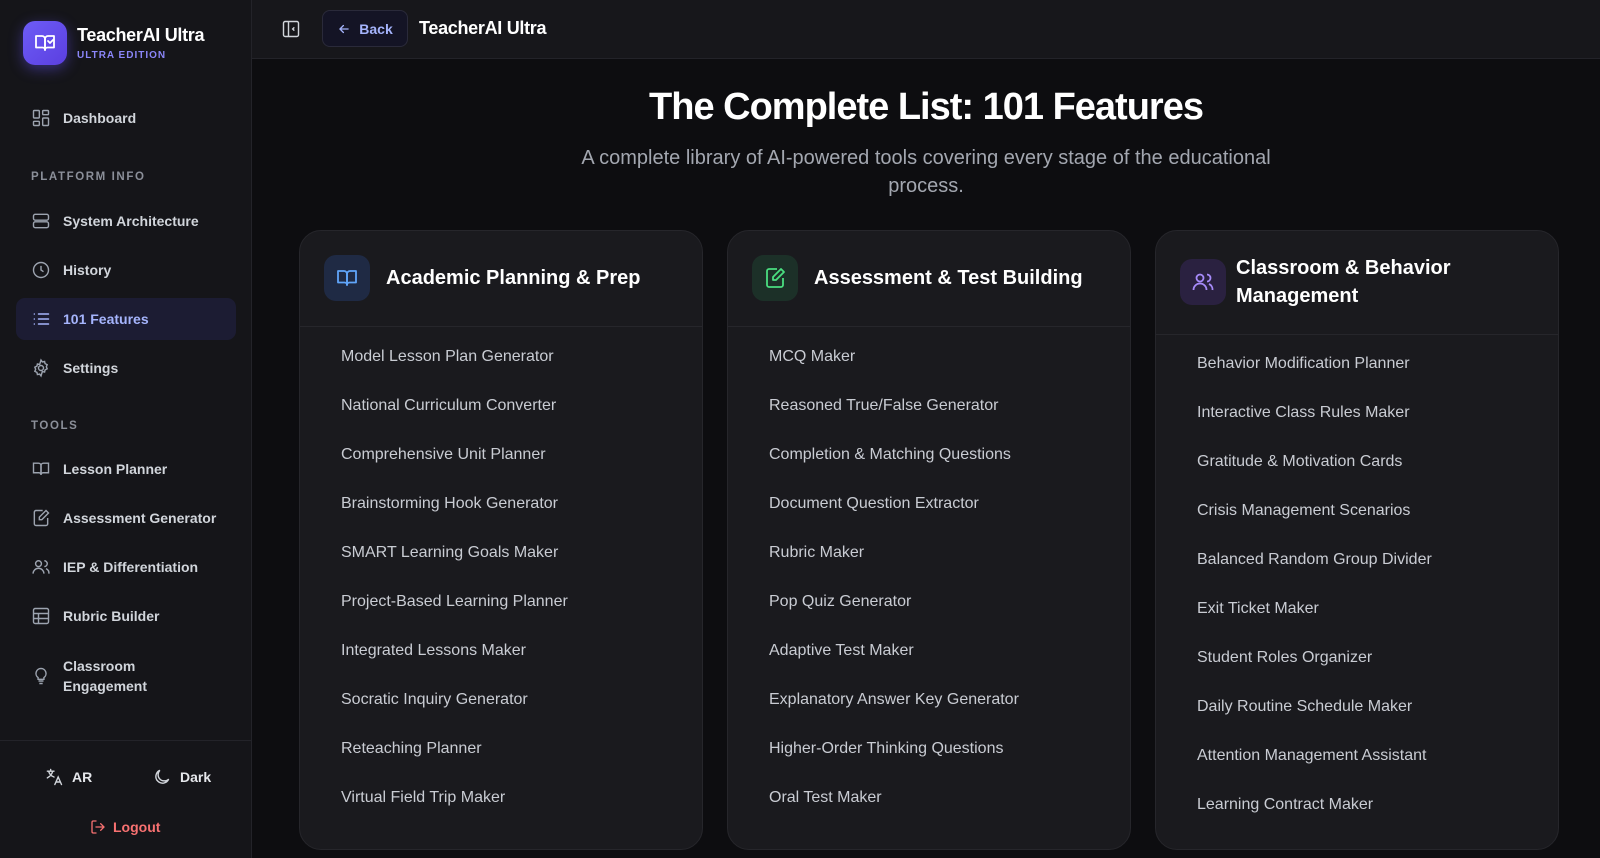  I want to click on sidebar-item-dashboard: Dashboard, so click(126, 118).